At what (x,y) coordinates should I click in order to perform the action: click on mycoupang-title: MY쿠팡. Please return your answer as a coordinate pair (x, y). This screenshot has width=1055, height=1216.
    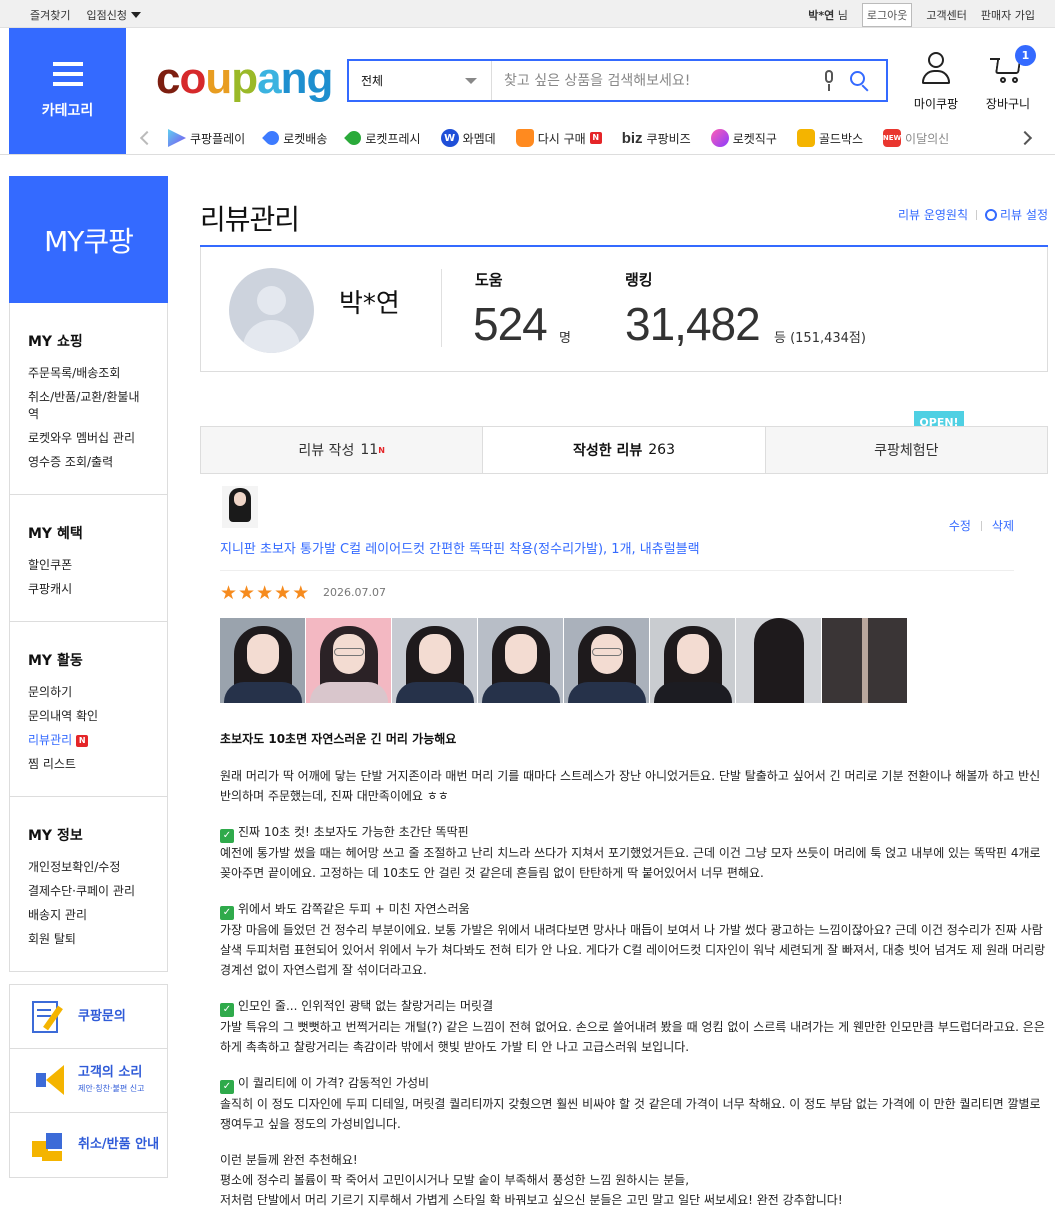
    Looking at the image, I should click on (88, 239).